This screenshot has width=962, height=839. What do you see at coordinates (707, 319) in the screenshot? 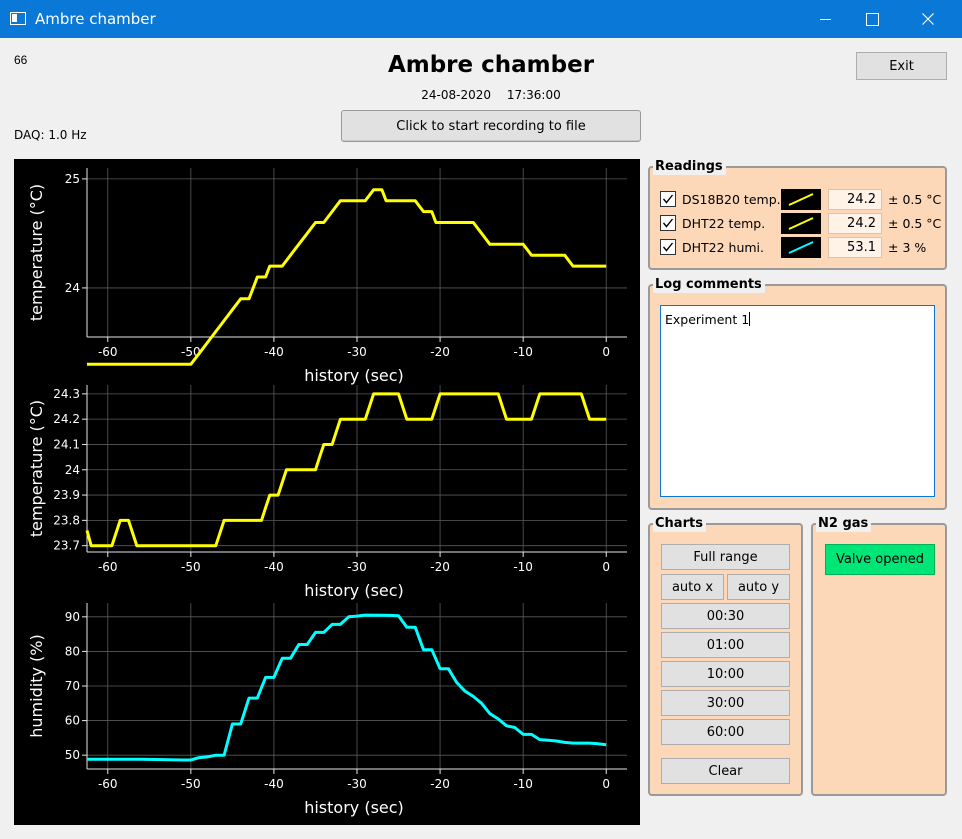
I see `log-comments-text: Experiment 1` at bounding box center [707, 319].